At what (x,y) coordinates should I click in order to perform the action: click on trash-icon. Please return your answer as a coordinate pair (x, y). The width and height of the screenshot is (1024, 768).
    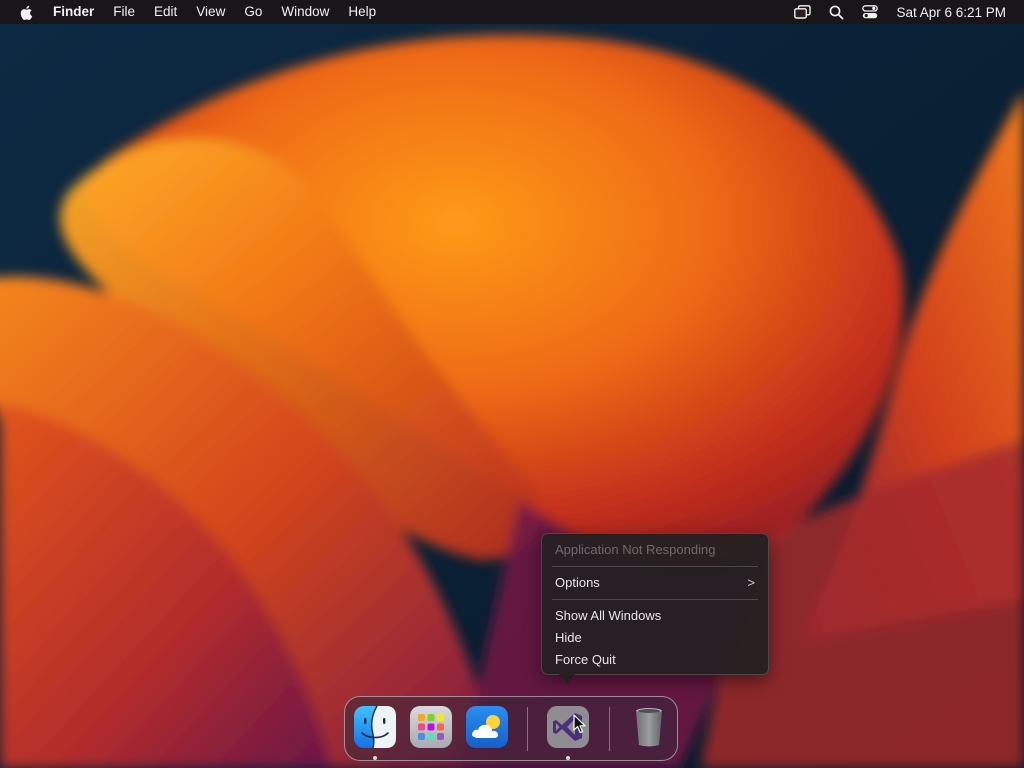
    Looking at the image, I should click on (649, 727).